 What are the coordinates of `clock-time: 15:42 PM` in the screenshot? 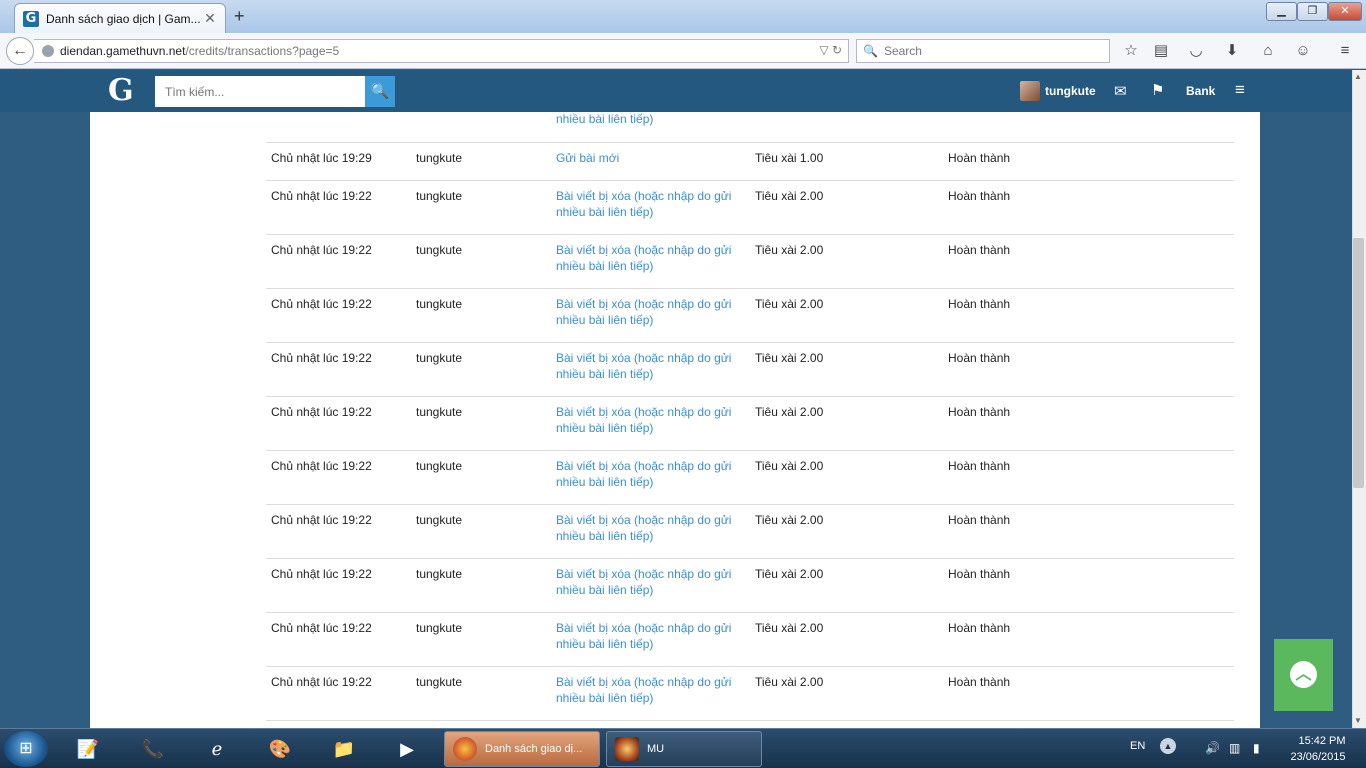 It's located at (1322, 741).